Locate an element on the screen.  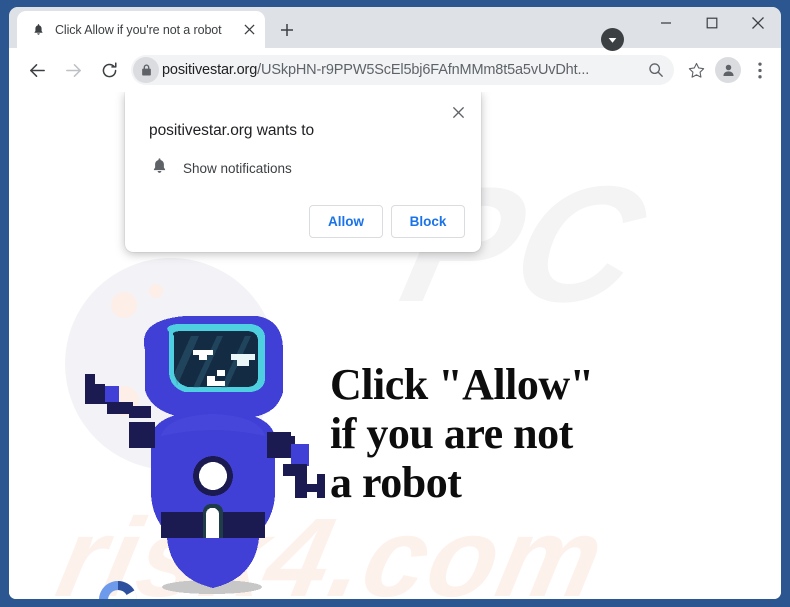
site-lock-button is located at coordinates (146, 70).